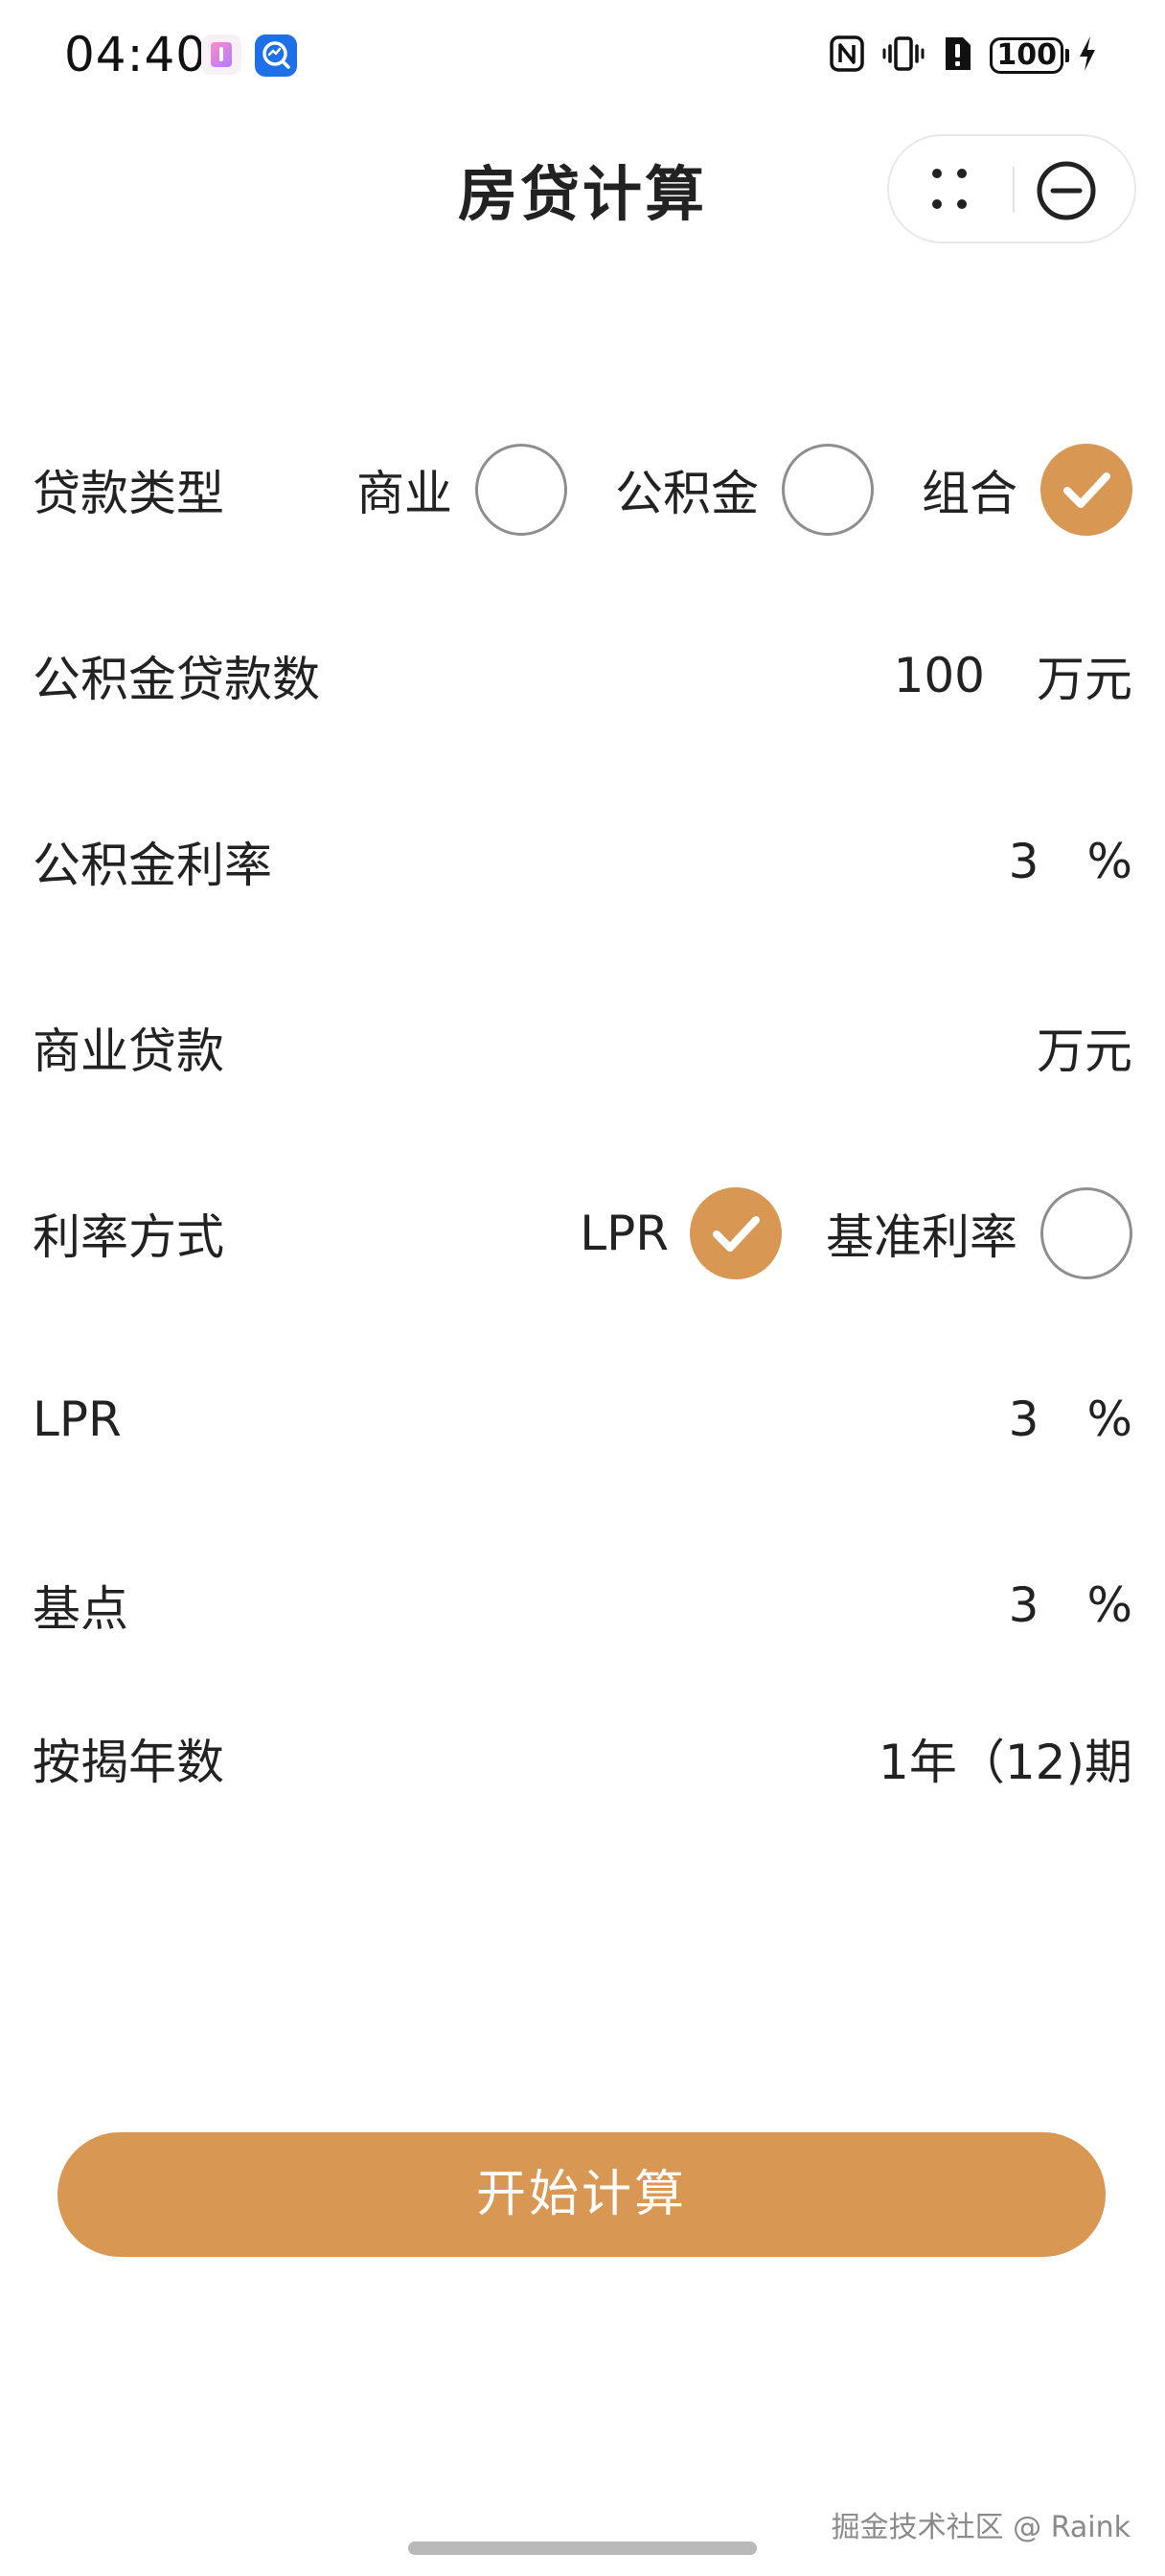  I want to click on vibrate-icon, so click(904, 55).